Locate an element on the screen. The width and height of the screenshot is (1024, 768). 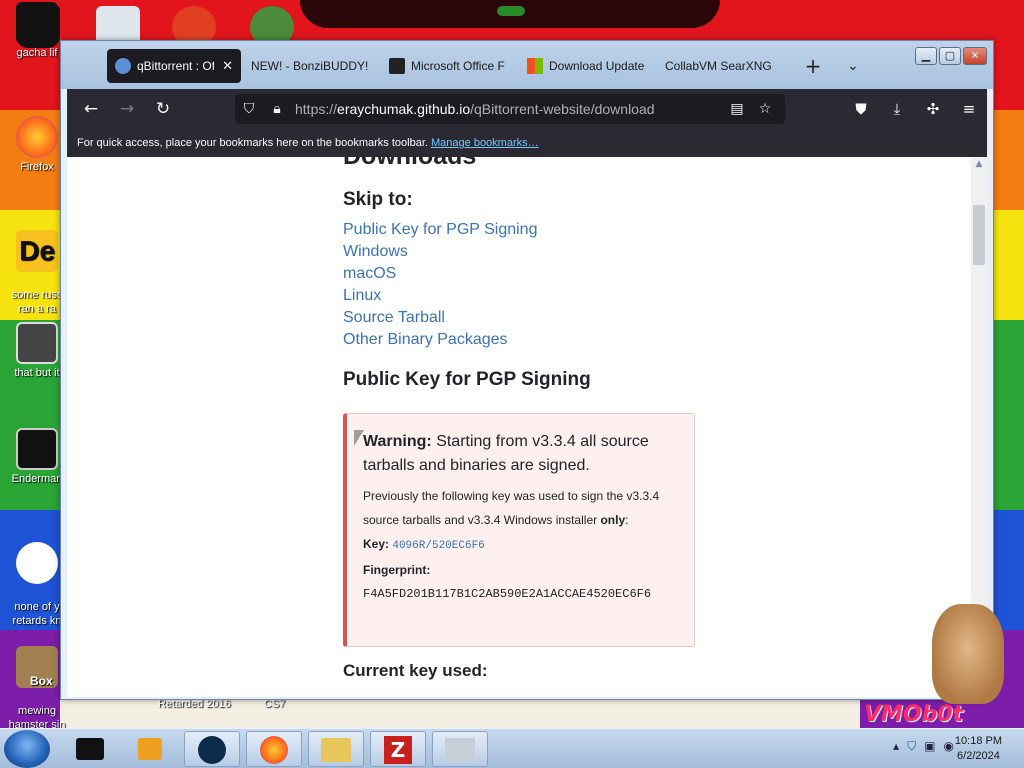
close-tab-icon: ✕ is located at coordinates (227, 66).